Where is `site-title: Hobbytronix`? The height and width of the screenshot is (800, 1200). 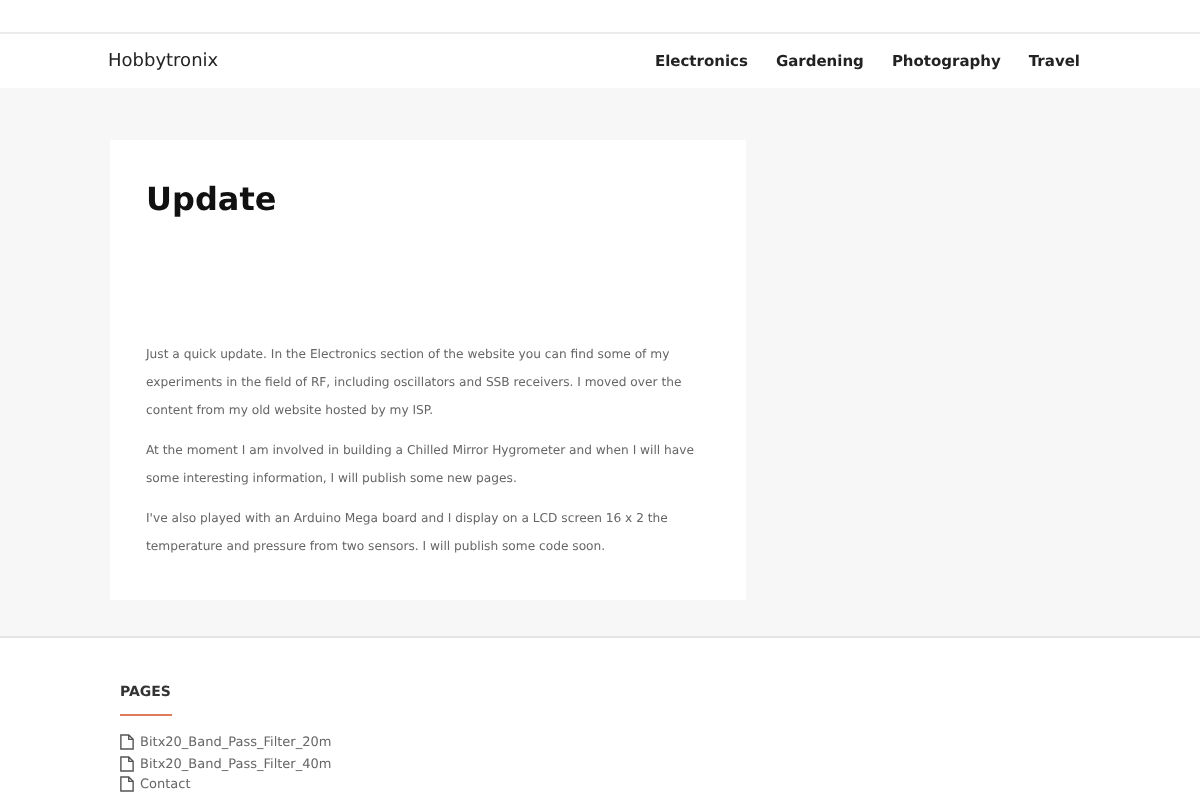 site-title: Hobbytronix is located at coordinates (163, 61).